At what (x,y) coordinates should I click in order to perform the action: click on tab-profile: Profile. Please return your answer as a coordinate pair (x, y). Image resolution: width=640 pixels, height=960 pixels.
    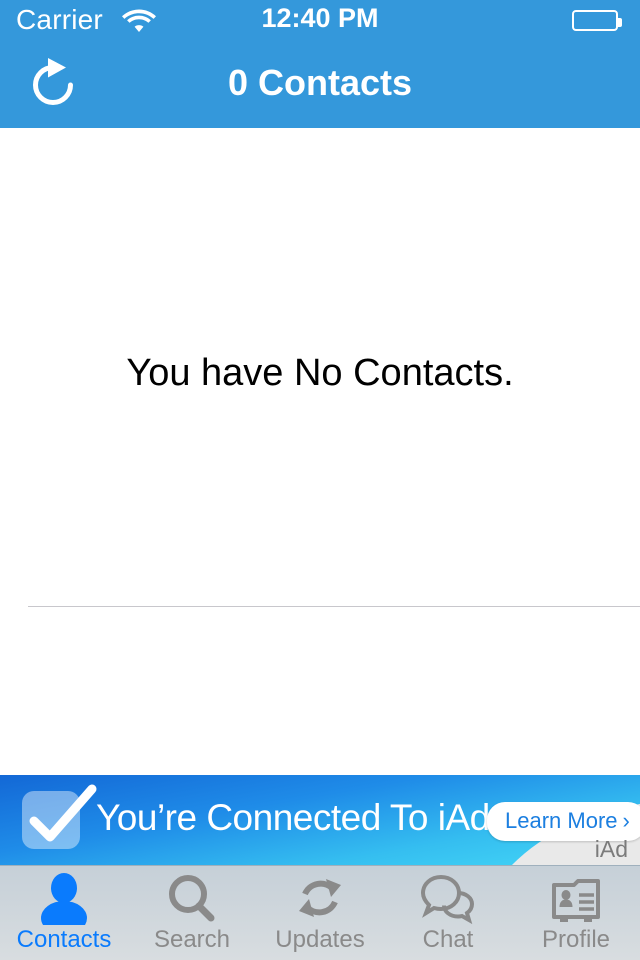
    Looking at the image, I should click on (576, 913).